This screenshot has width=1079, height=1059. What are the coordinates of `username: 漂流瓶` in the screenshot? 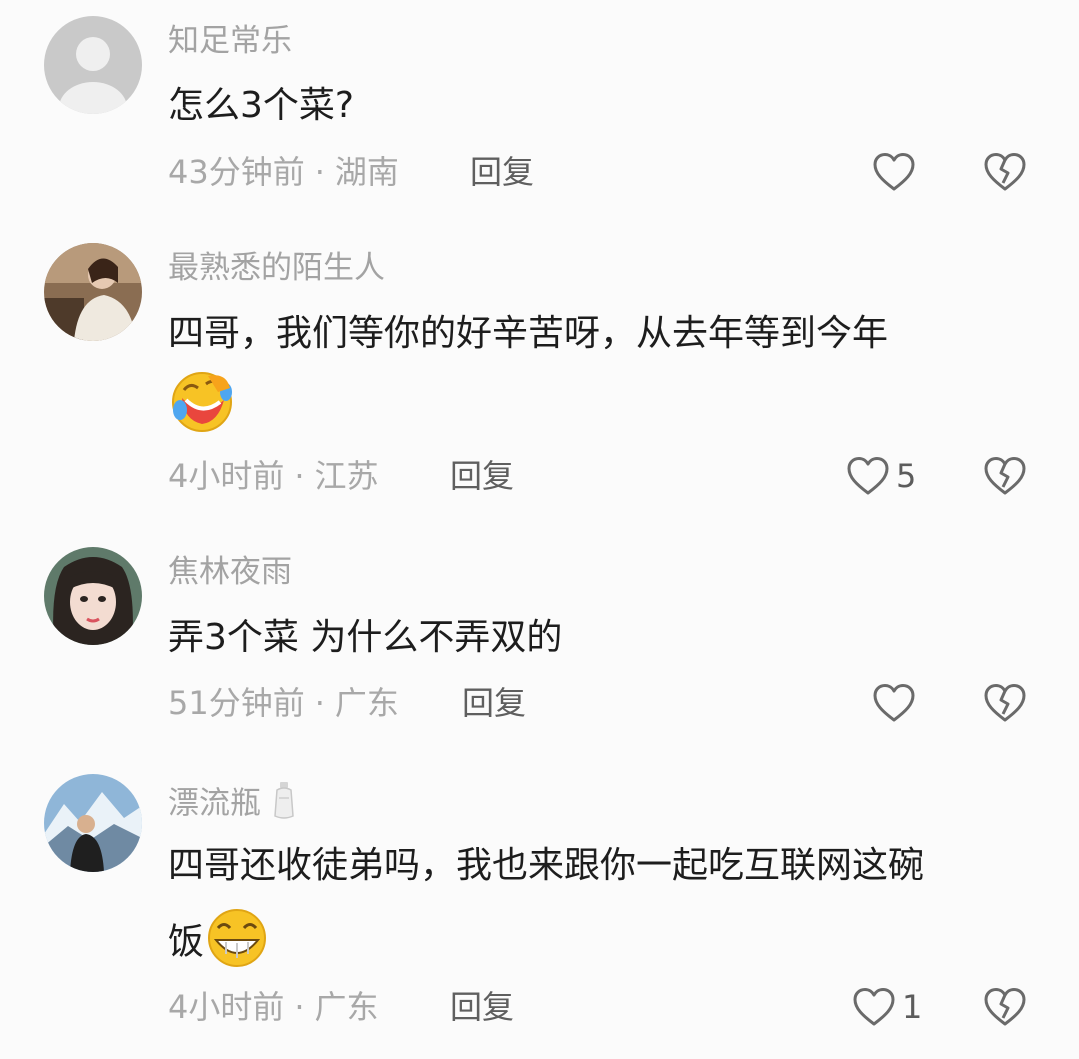 It's located at (232, 805).